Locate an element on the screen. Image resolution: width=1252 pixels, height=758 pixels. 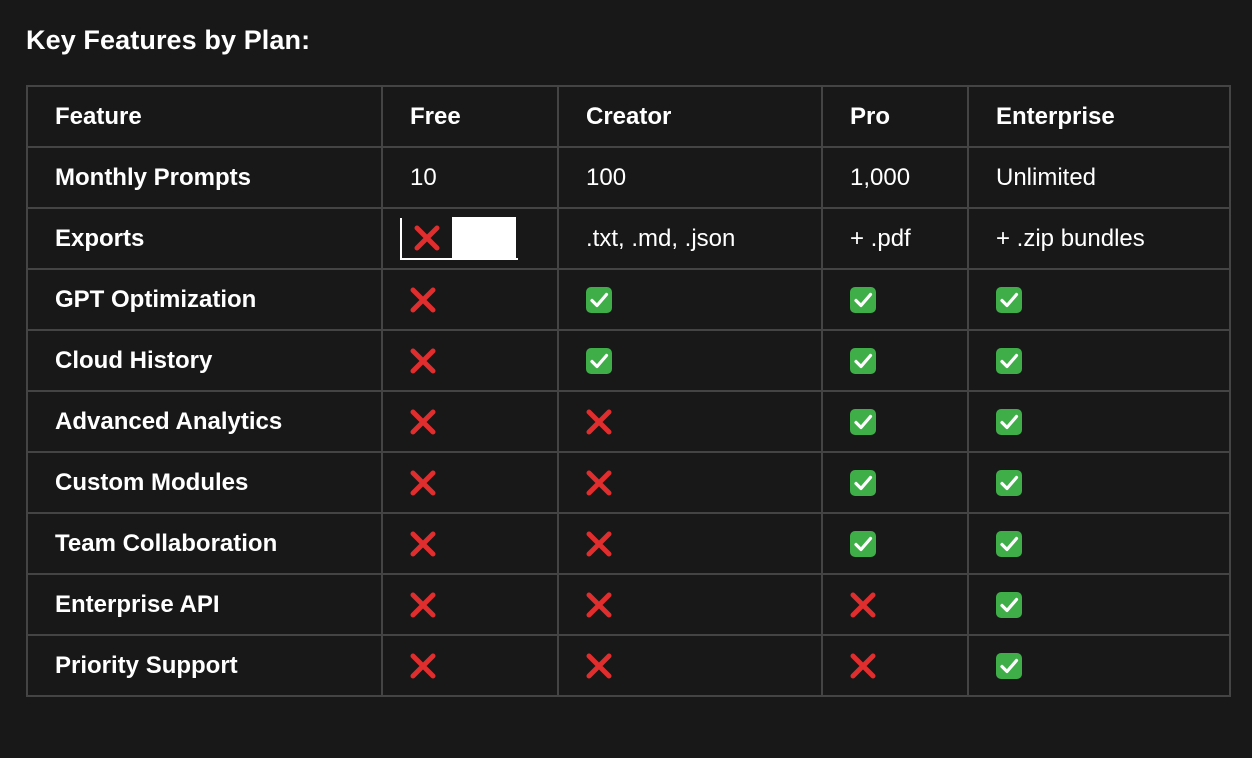
table-row: Enterprise API is located at coordinates (628, 604).